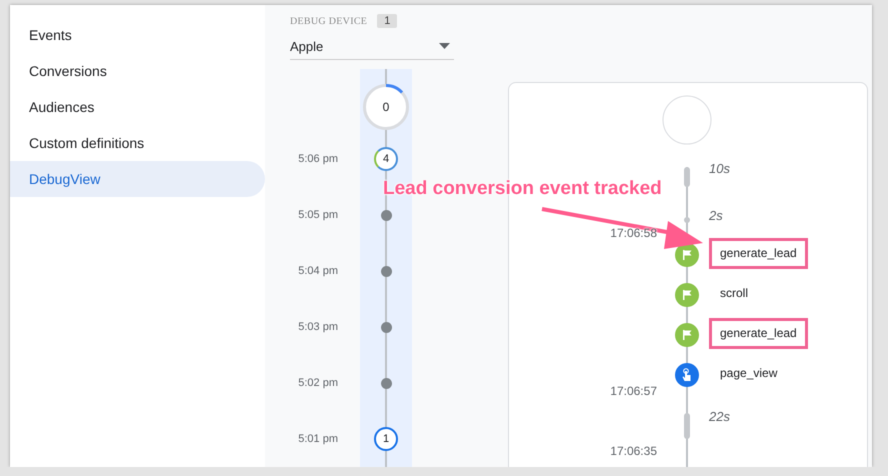 Image resolution: width=888 pixels, height=476 pixels. What do you see at coordinates (317, 215) in the screenshot?
I see `minute-time: 5:05 pm` at bounding box center [317, 215].